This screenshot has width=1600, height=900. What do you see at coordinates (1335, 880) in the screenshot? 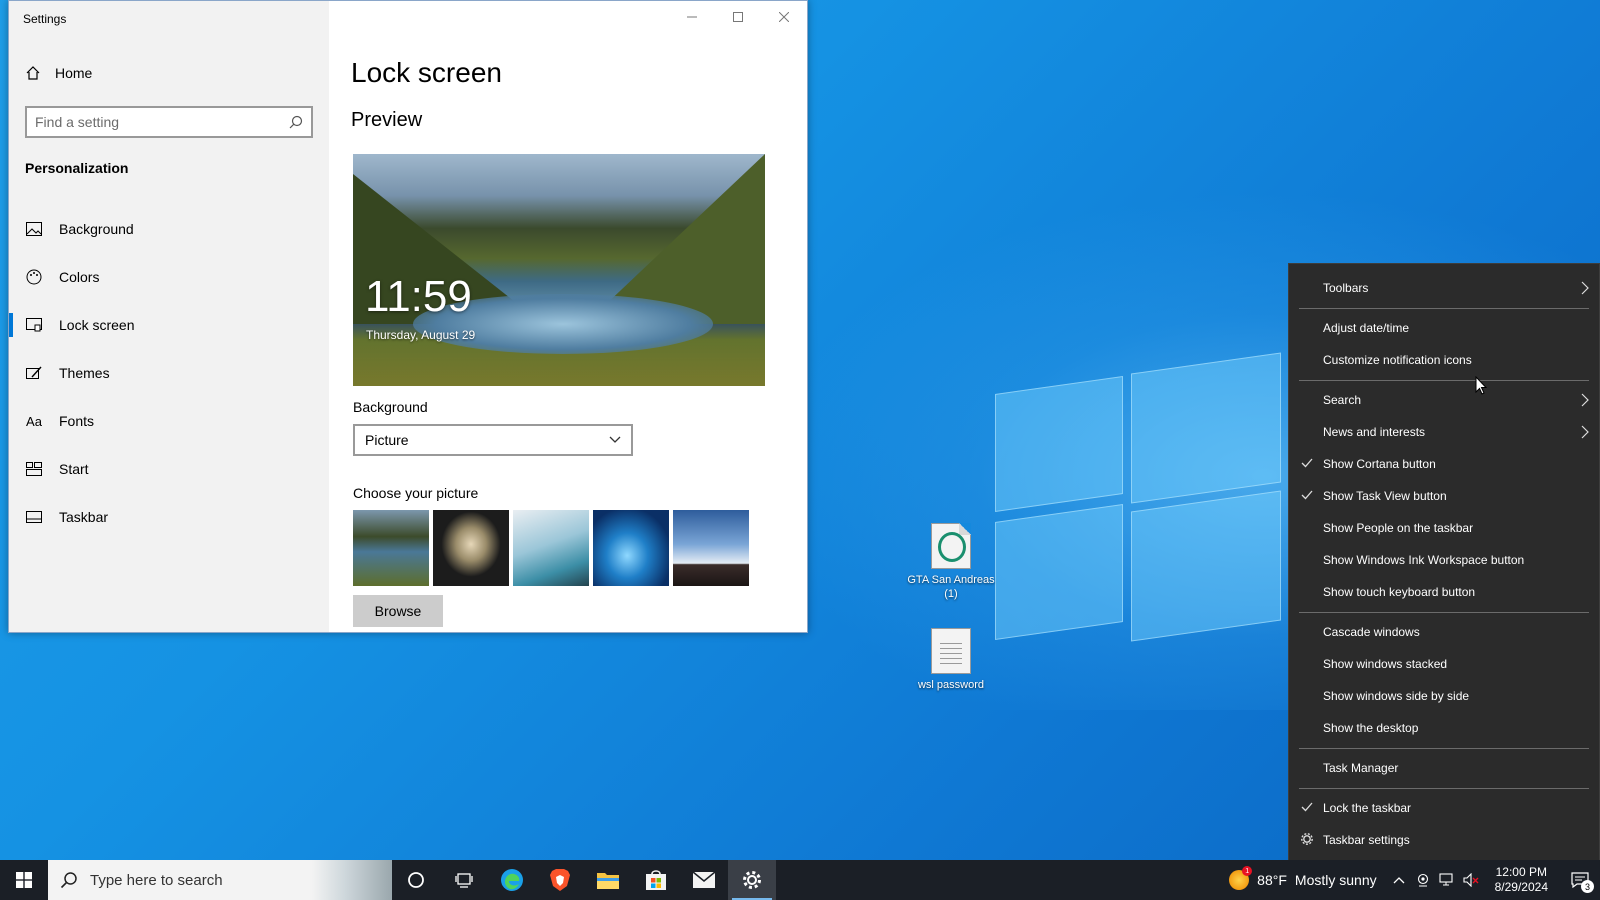
I see `weather-text: Mostly sunny` at bounding box center [1335, 880].